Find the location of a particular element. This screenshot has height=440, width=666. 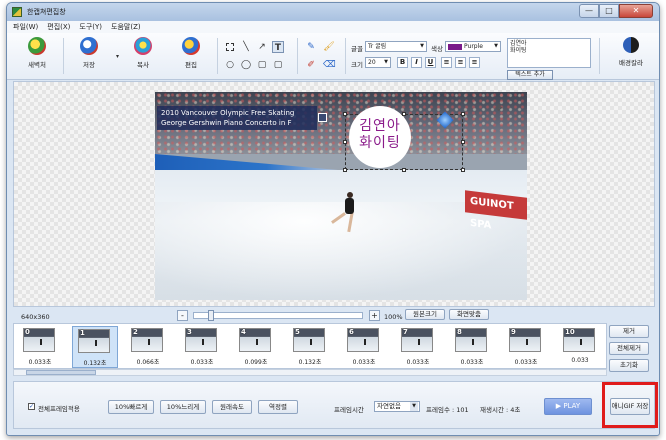

fill-icon: ✐ is located at coordinates (311, 65).